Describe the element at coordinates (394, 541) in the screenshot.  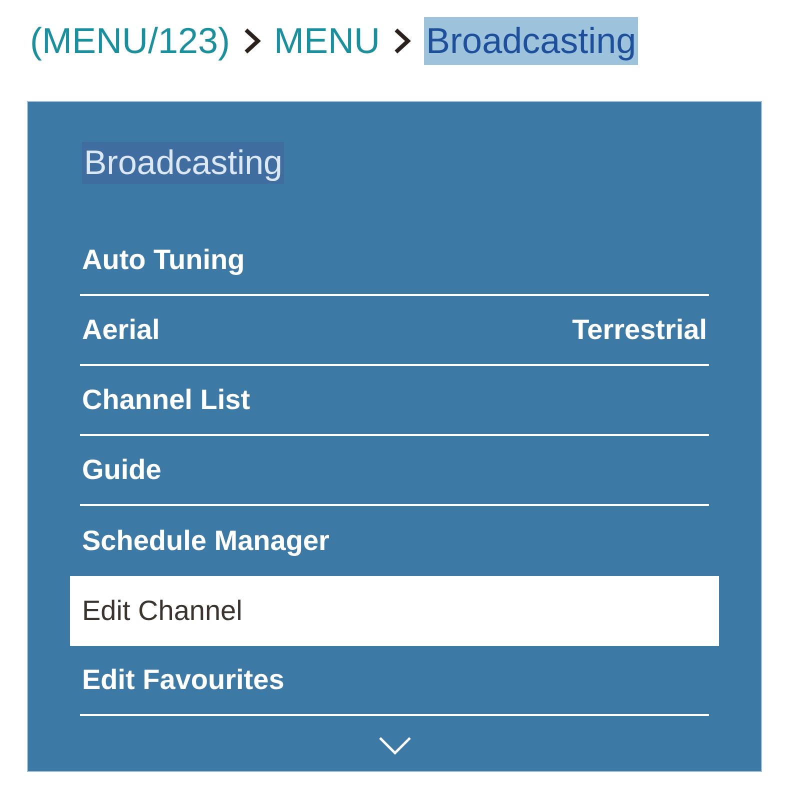
I see `settings-option: Schedule Manager` at that location.